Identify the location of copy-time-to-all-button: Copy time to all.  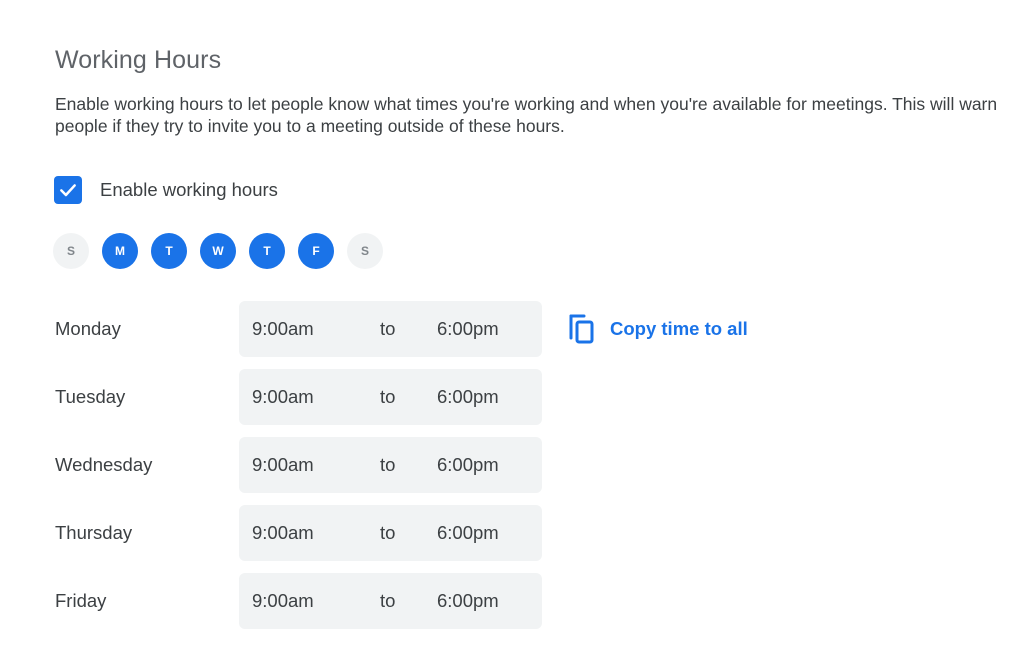
(658, 329).